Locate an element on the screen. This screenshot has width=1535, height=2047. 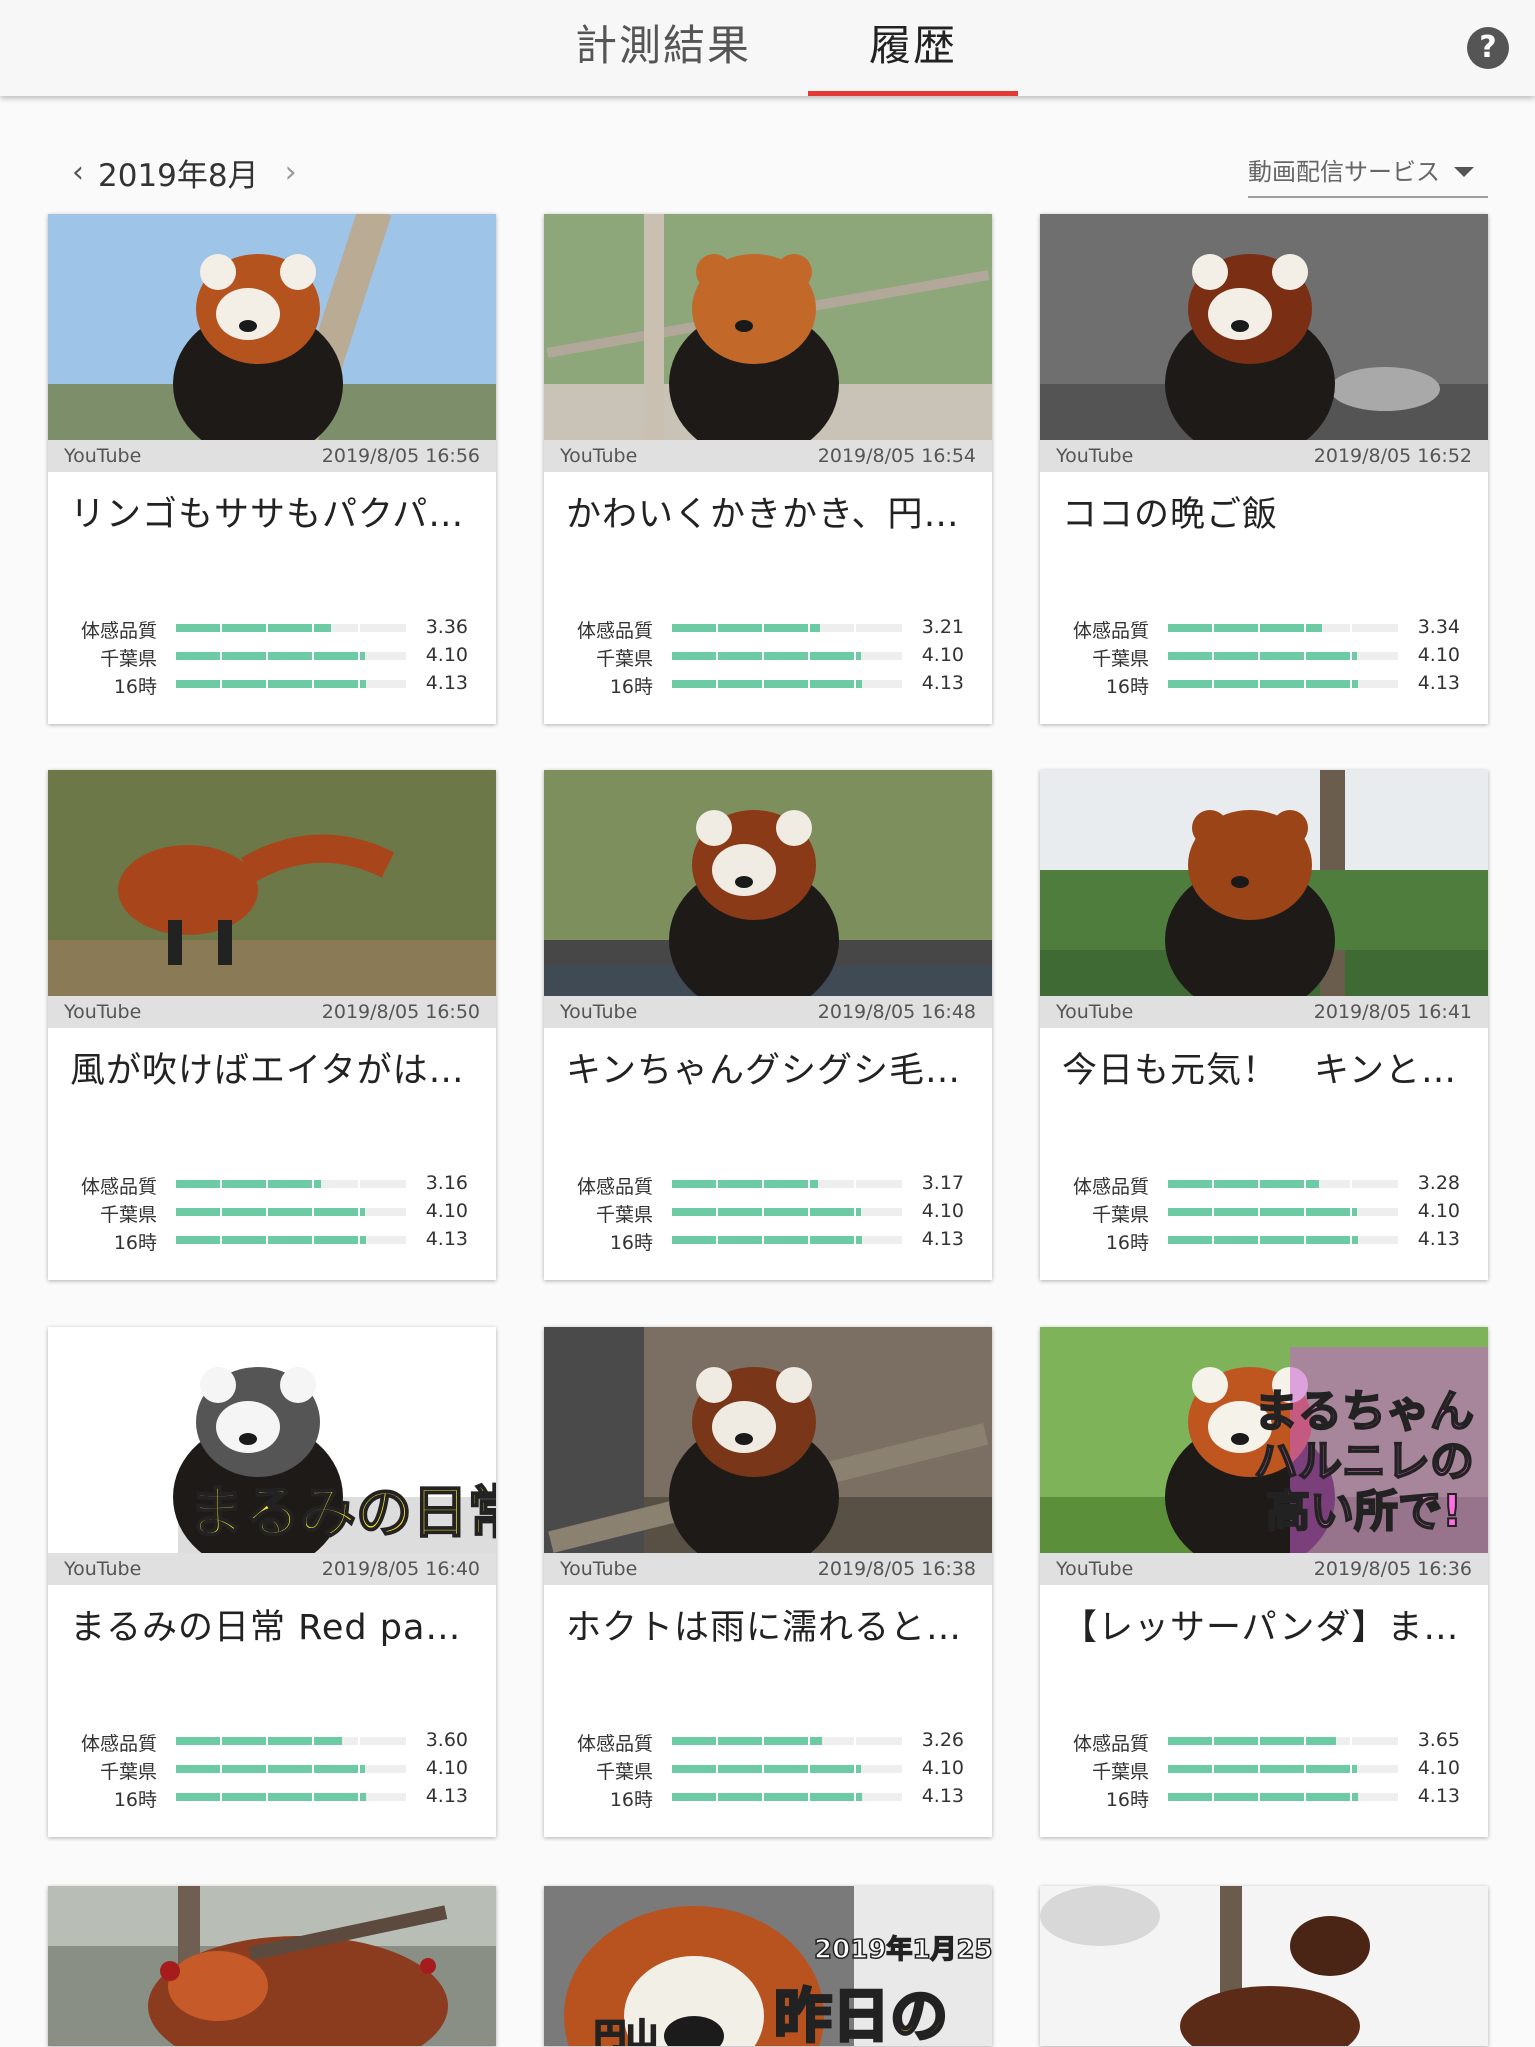
measured-date: 2019/8/05 16:40 is located at coordinates (400, 1569).